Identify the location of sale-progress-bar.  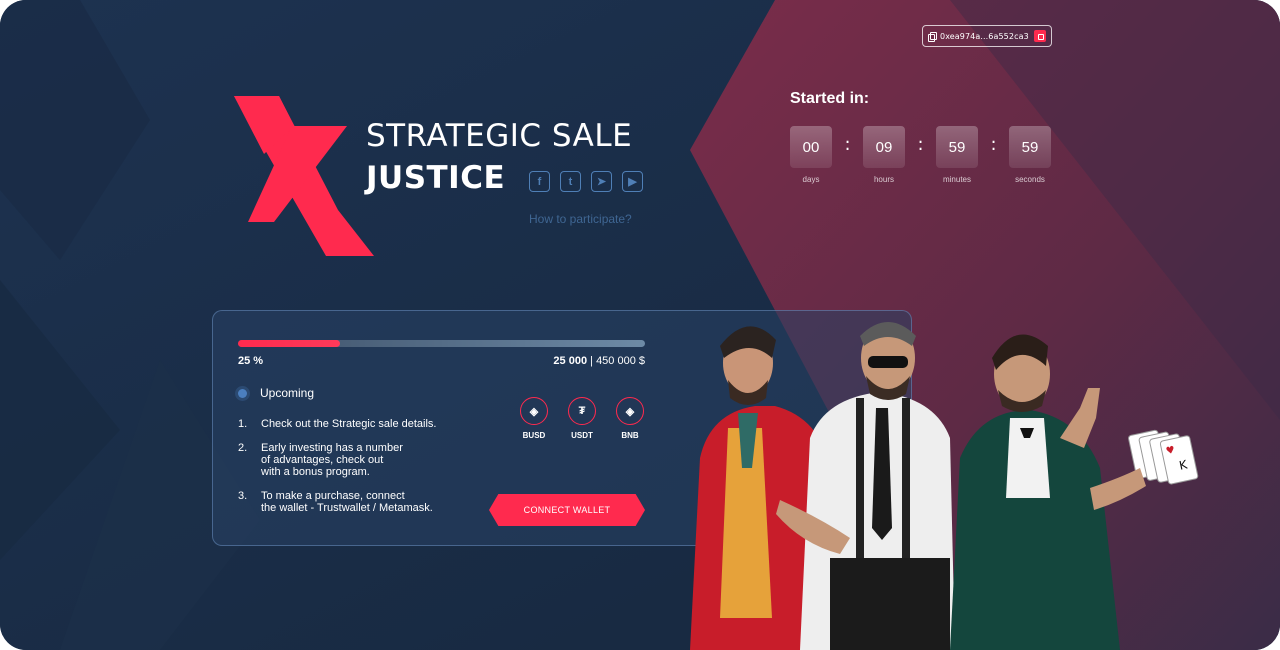
(441, 343).